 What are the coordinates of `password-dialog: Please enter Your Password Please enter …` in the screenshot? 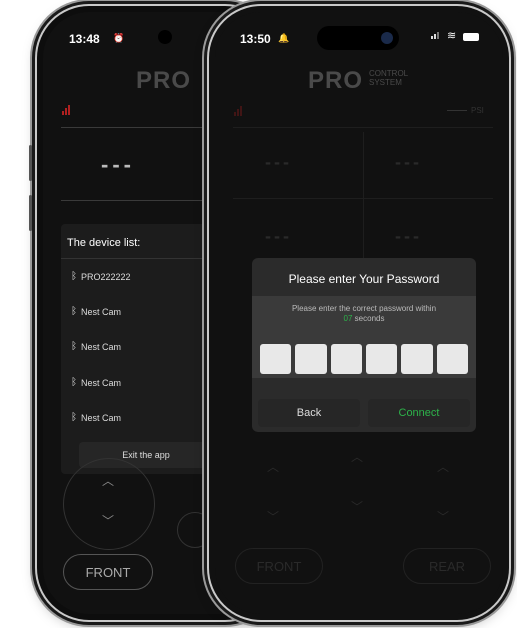 It's located at (364, 345).